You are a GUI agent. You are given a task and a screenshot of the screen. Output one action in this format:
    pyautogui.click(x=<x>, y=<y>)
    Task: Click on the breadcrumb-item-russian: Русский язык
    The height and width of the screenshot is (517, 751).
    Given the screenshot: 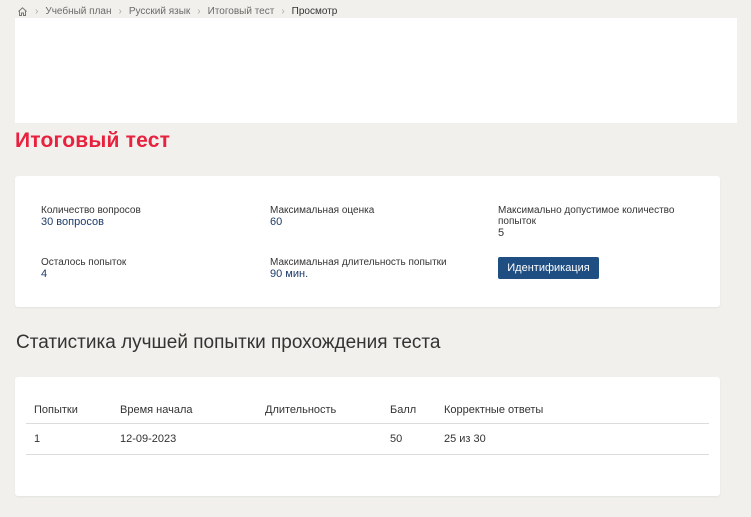 What is the action you would take?
    pyautogui.click(x=159, y=11)
    